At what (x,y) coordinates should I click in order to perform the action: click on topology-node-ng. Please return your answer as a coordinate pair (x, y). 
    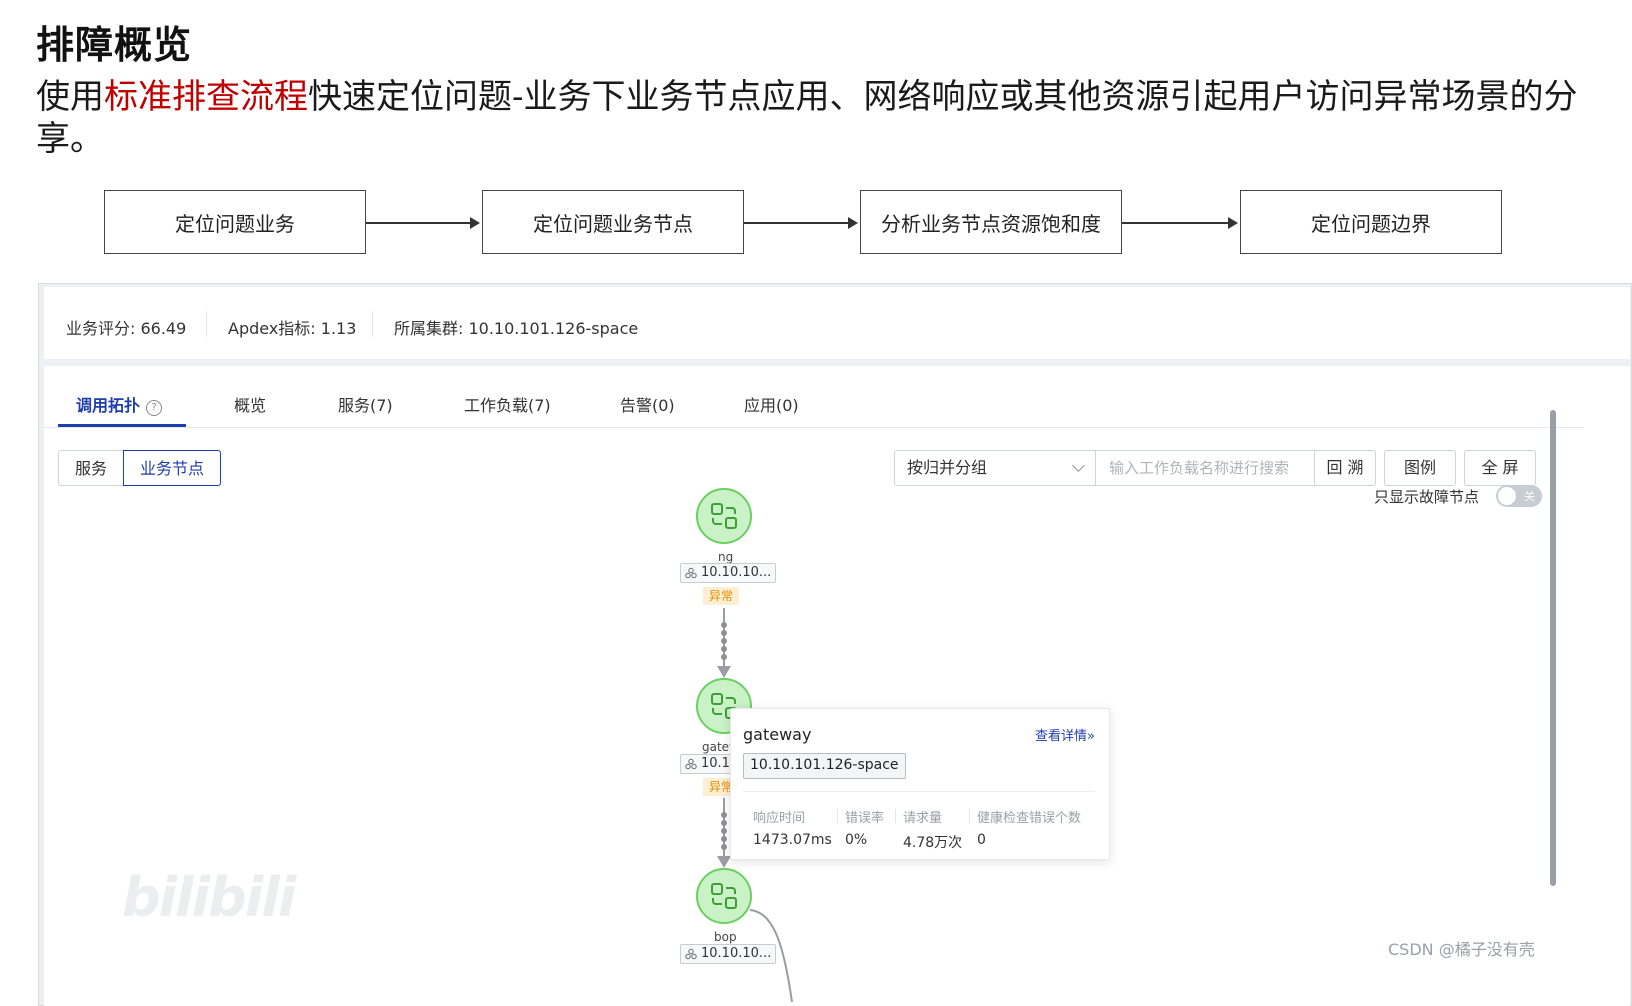
    Looking at the image, I should click on (724, 516).